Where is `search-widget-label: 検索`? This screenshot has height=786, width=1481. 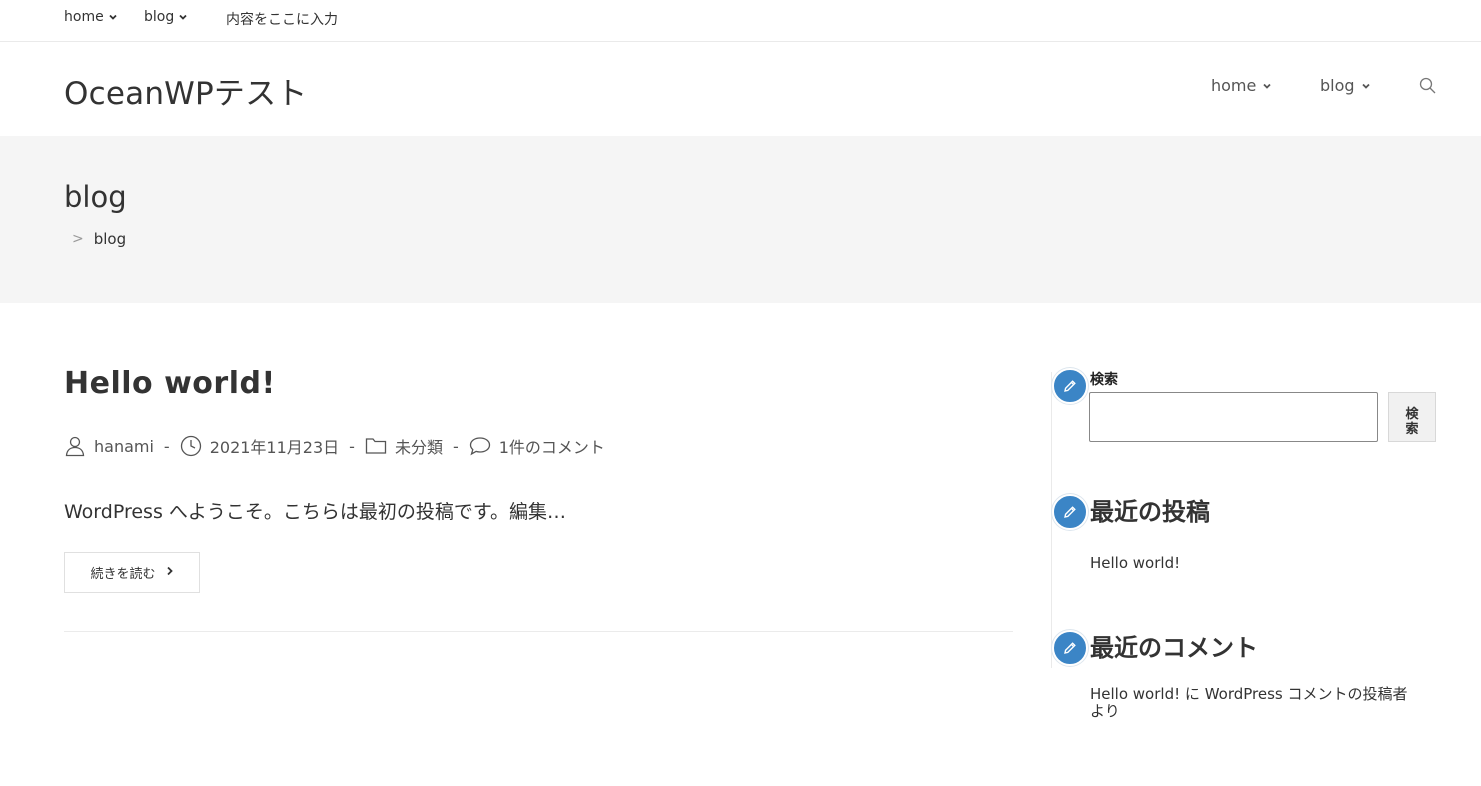 search-widget-label: 検索 is located at coordinates (1104, 380).